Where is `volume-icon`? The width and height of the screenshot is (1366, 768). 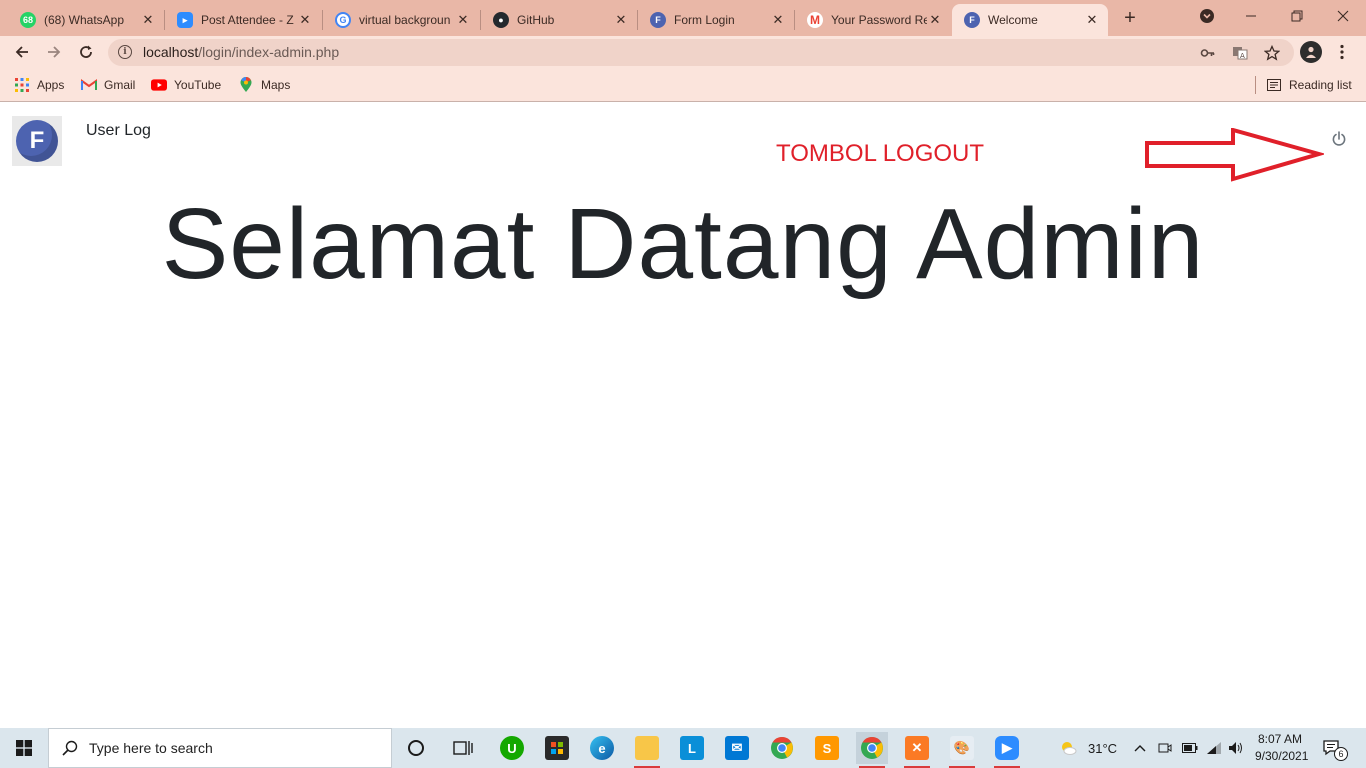 volume-icon is located at coordinates (1236, 748).